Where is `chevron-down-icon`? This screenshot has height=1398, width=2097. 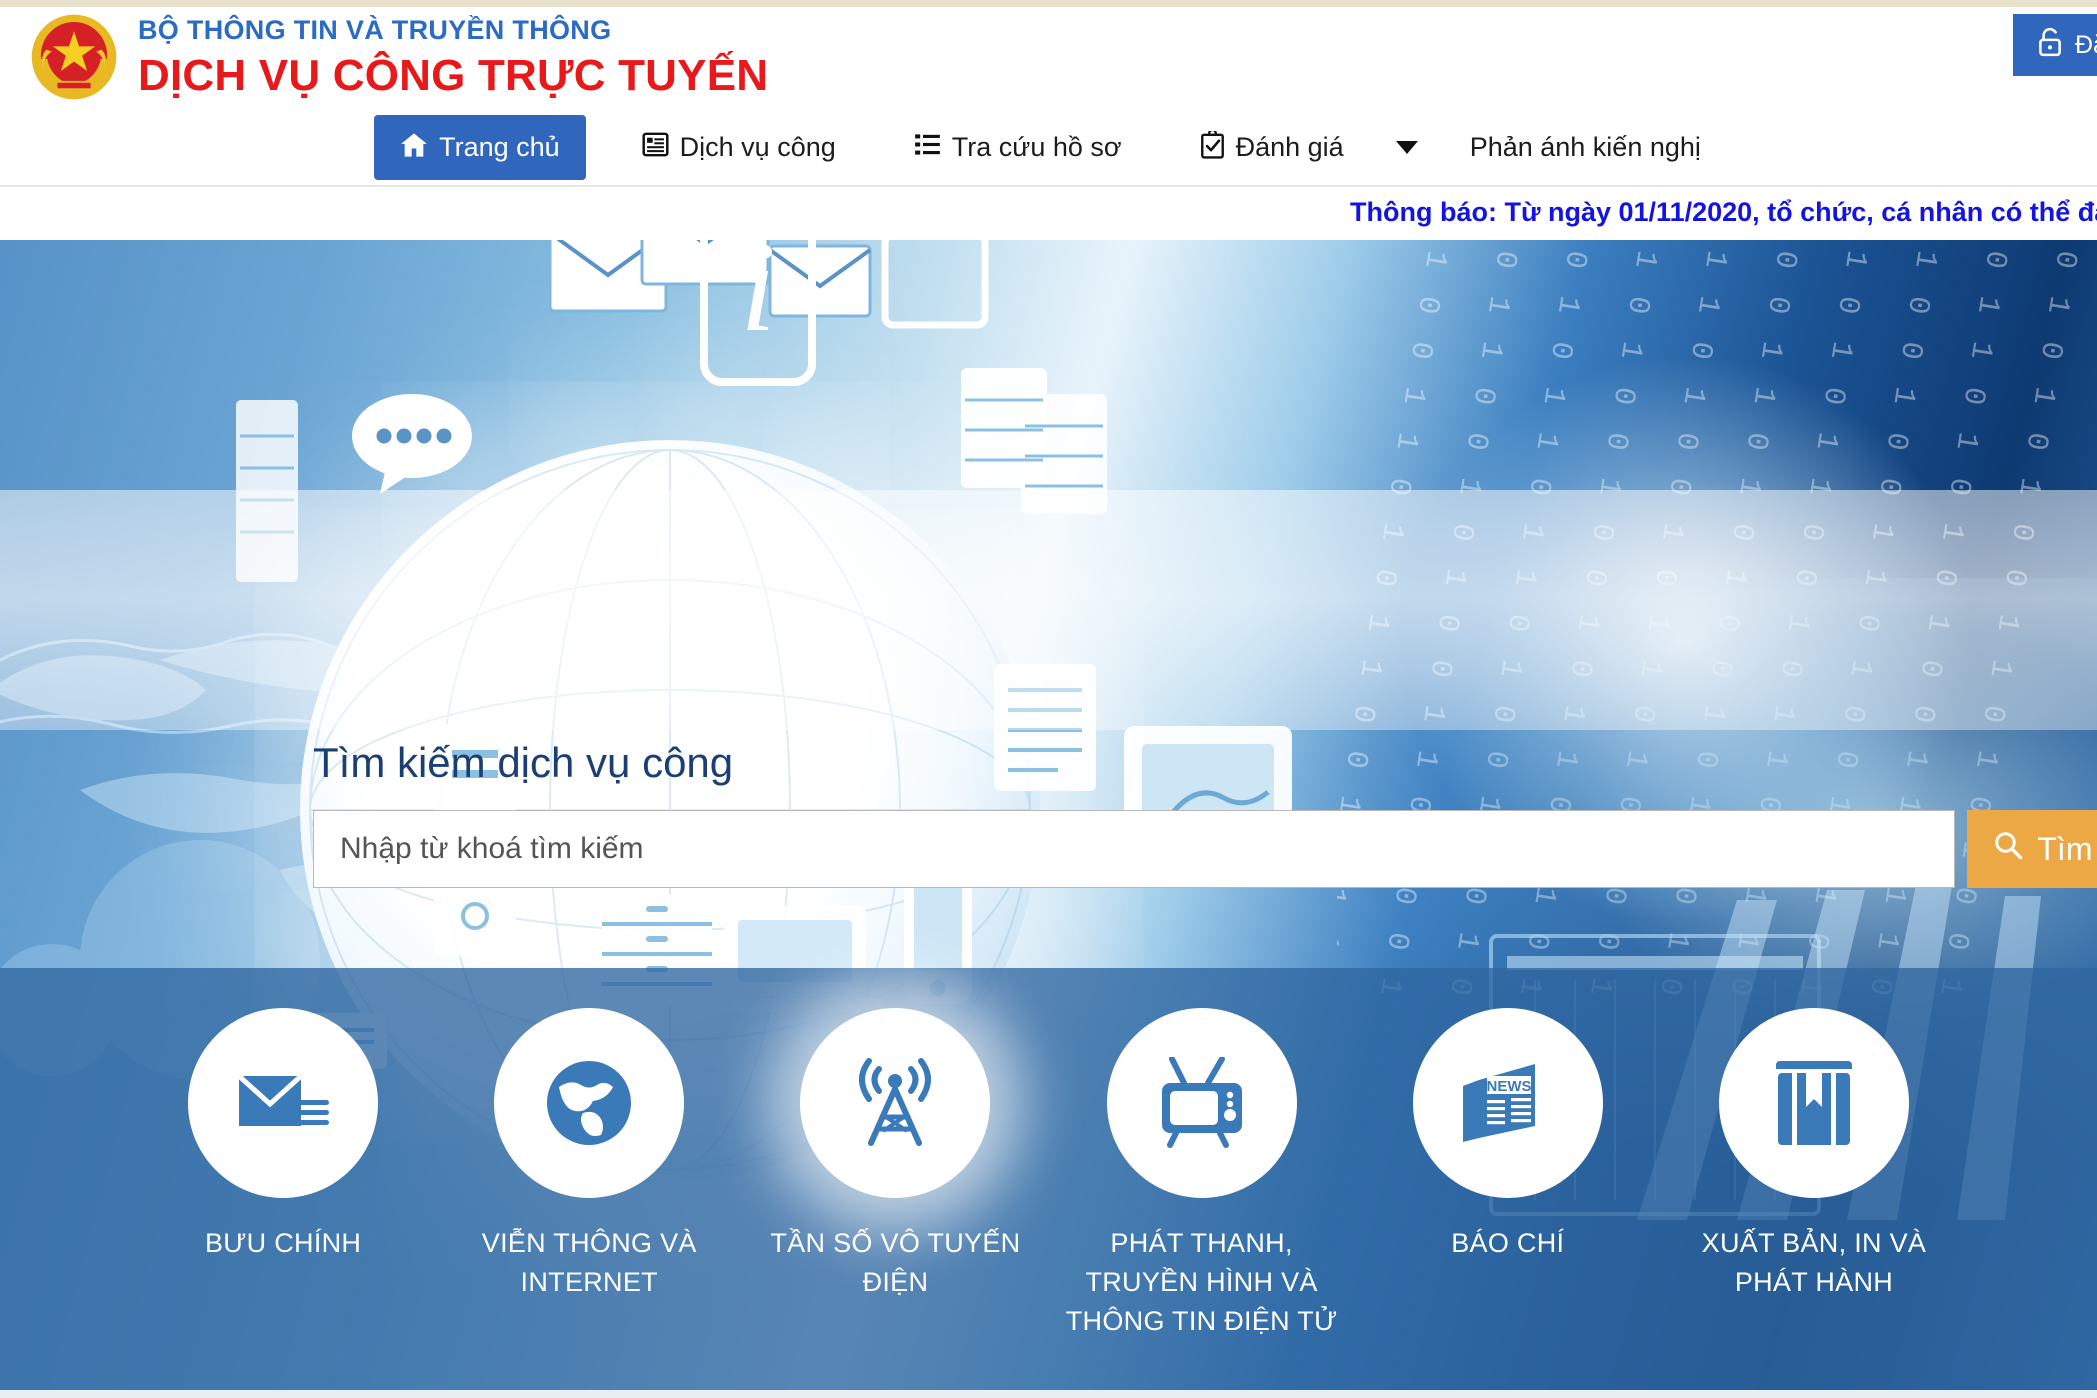 chevron-down-icon is located at coordinates (1406, 147).